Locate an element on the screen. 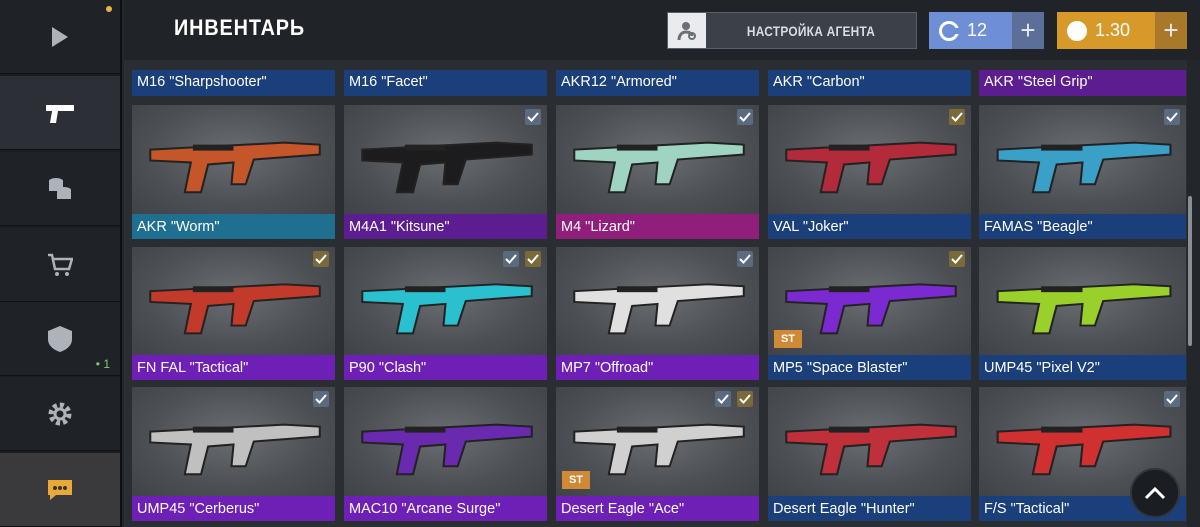 This screenshot has height=527, width=1200. item-name: MP7 "Offroad" is located at coordinates (657, 367).